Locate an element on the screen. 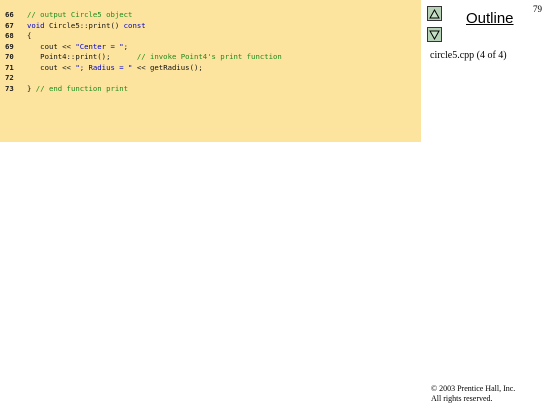  file-label: circle5.cpp (4 of 4) is located at coordinates (468, 55).